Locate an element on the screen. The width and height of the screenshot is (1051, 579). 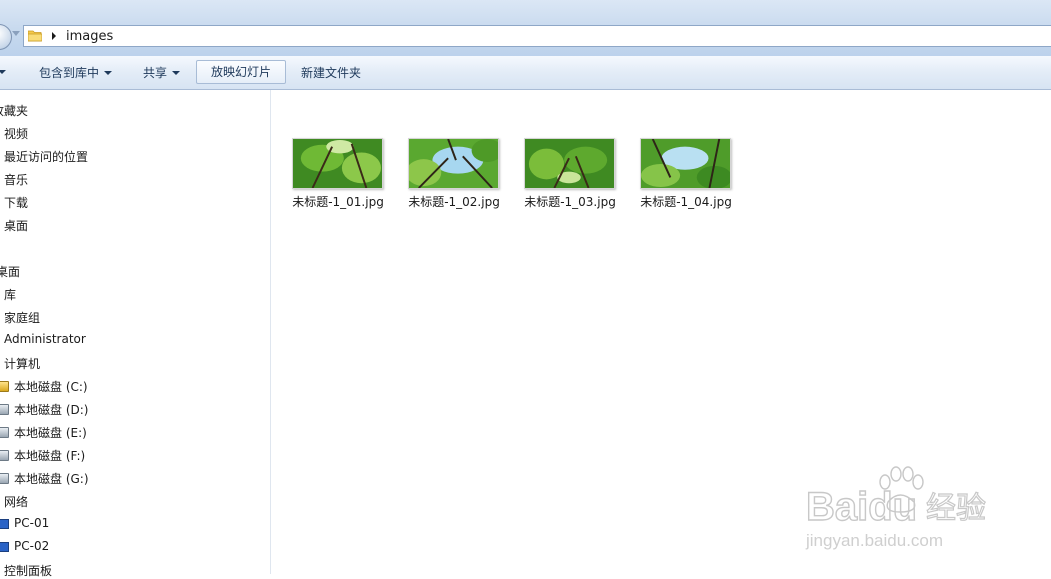
nav-item-control-panel: 控制面板 is located at coordinates (28, 570).